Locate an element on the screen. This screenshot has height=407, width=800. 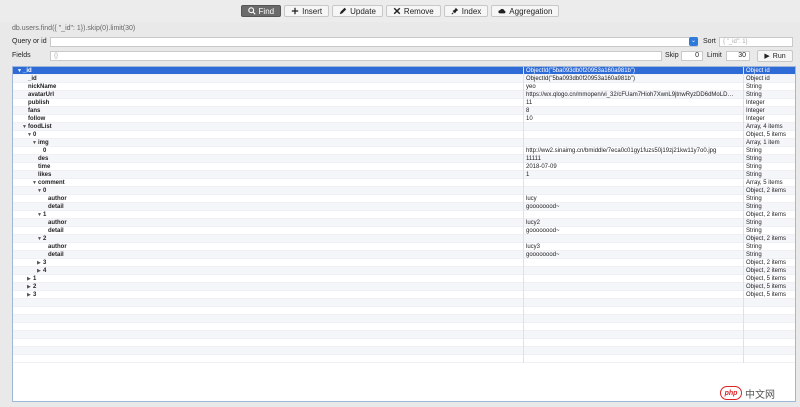
key-cell: ▶ 3 is located at coordinates (267, 295).